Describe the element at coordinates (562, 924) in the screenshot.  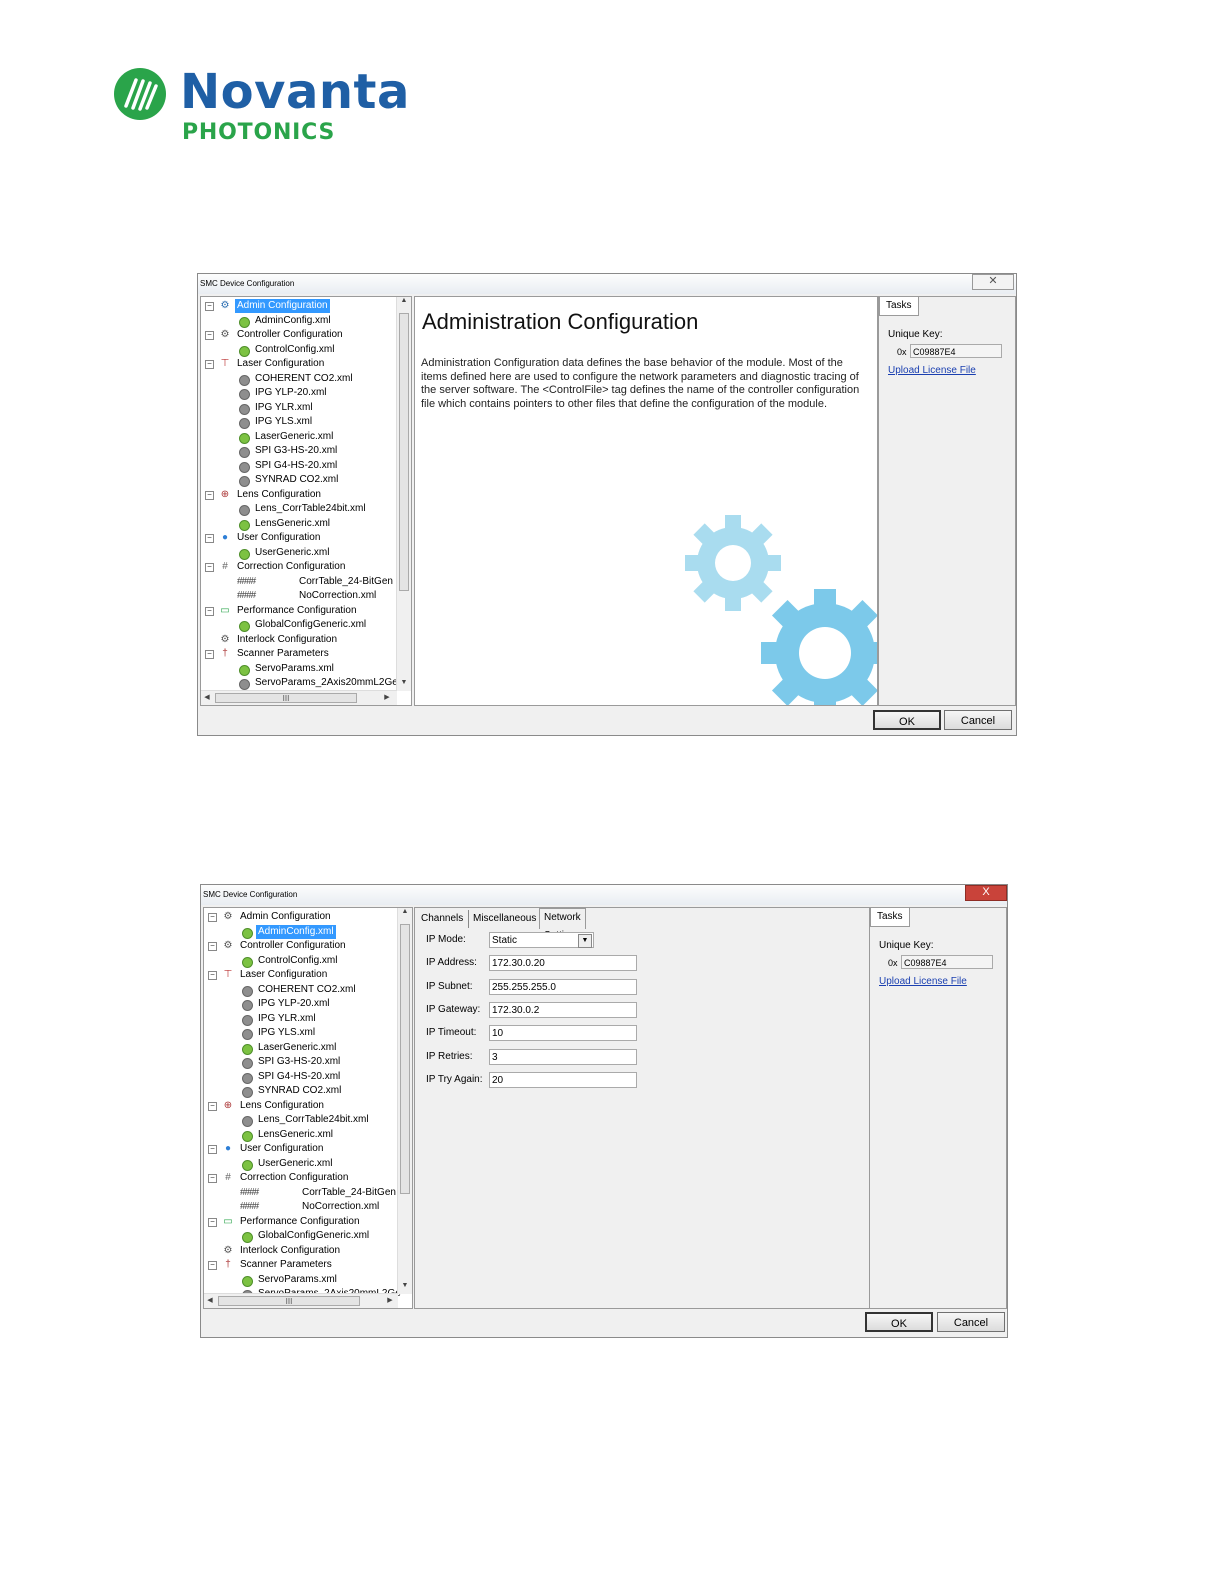
I see `tab-network-settings: Network Settings` at that location.